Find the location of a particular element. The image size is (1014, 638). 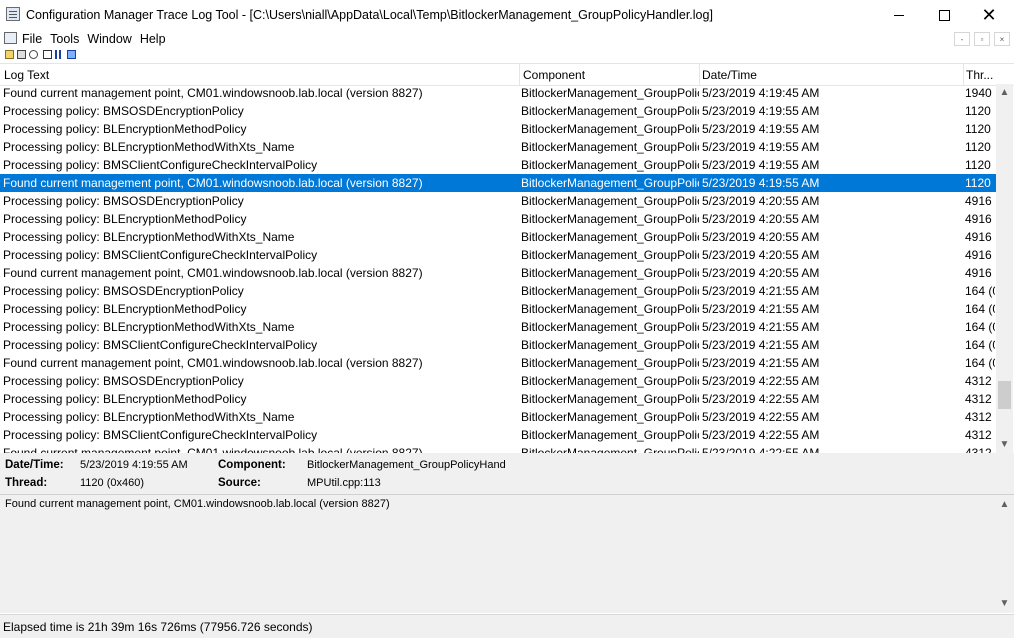

print-icon is located at coordinates (21, 54).